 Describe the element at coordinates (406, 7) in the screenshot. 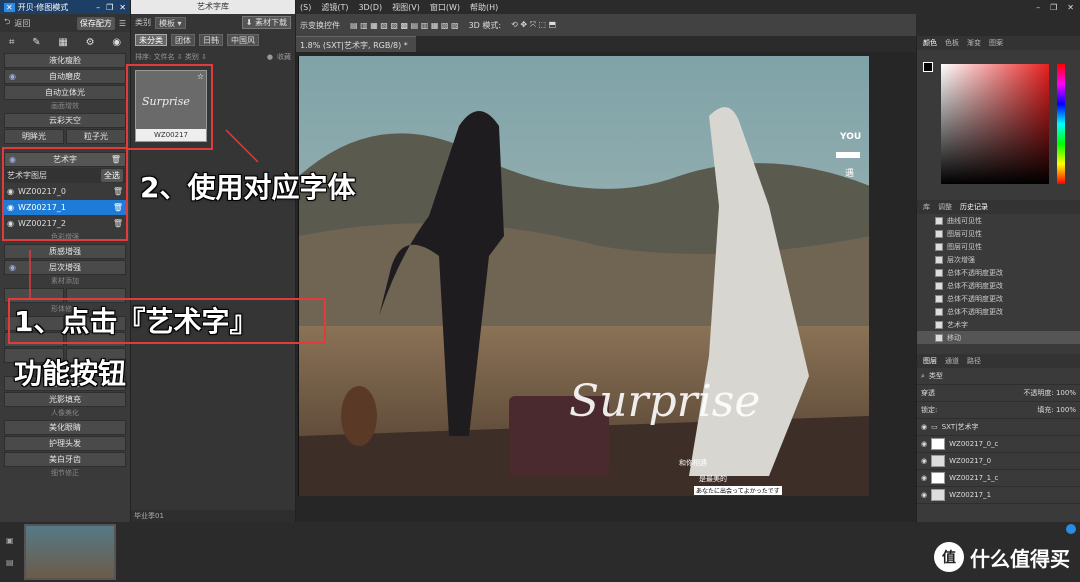

I see `menu-item: 视图(V)` at that location.